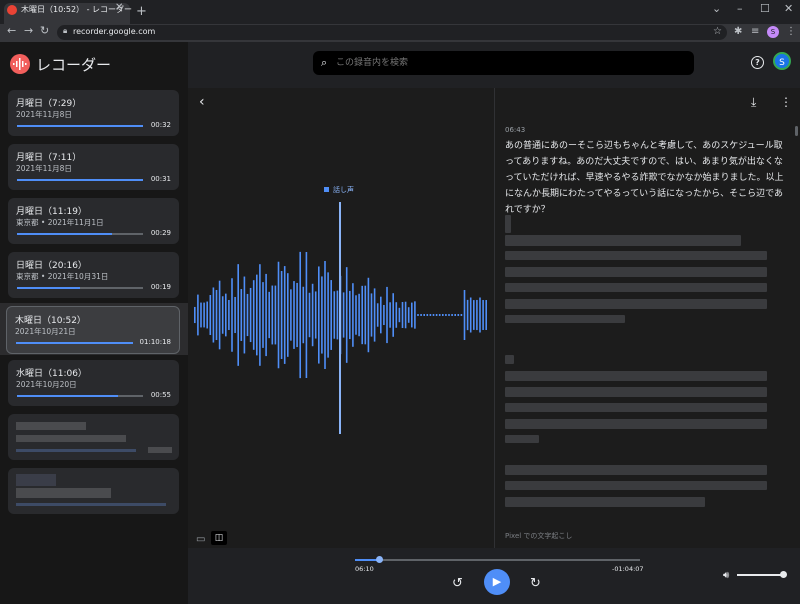 Image resolution: width=800 pixels, height=604 pixels. Describe the element at coordinates (44, 30) in the screenshot. I see `reload-icon: ↻` at that location.